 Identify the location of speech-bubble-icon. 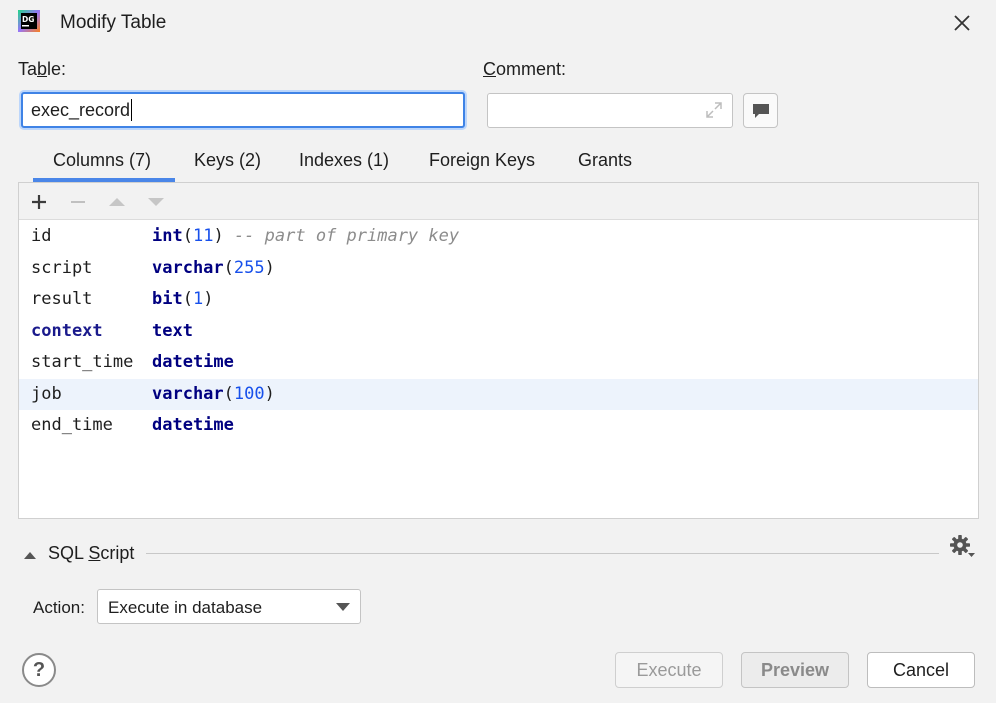
(760, 110).